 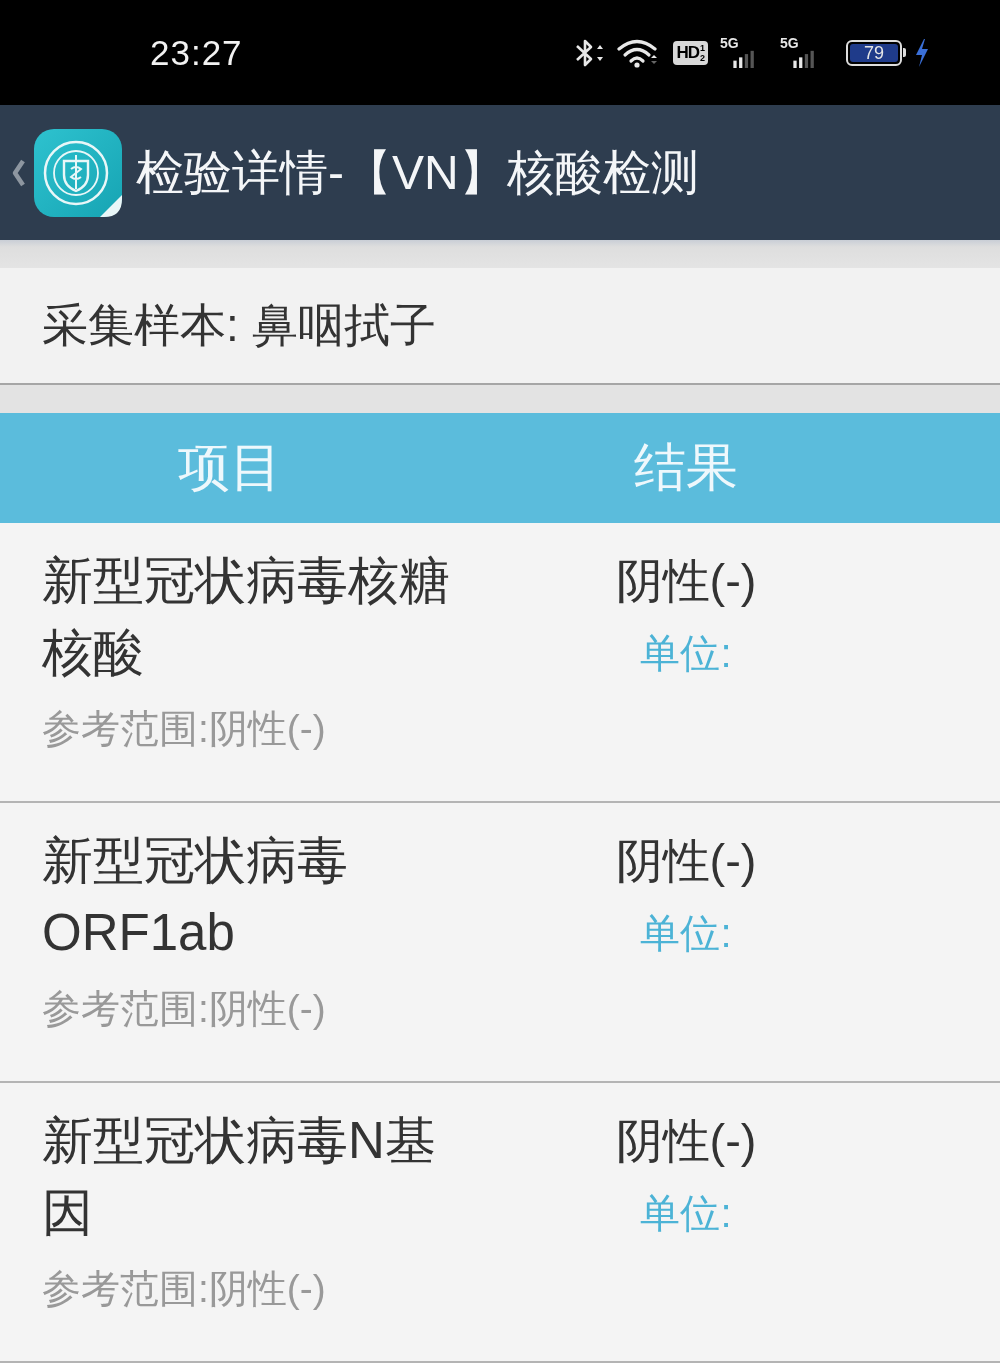 What do you see at coordinates (239, 1177) in the screenshot?
I see `test-item-name: 新型冠状病毒N基因` at bounding box center [239, 1177].